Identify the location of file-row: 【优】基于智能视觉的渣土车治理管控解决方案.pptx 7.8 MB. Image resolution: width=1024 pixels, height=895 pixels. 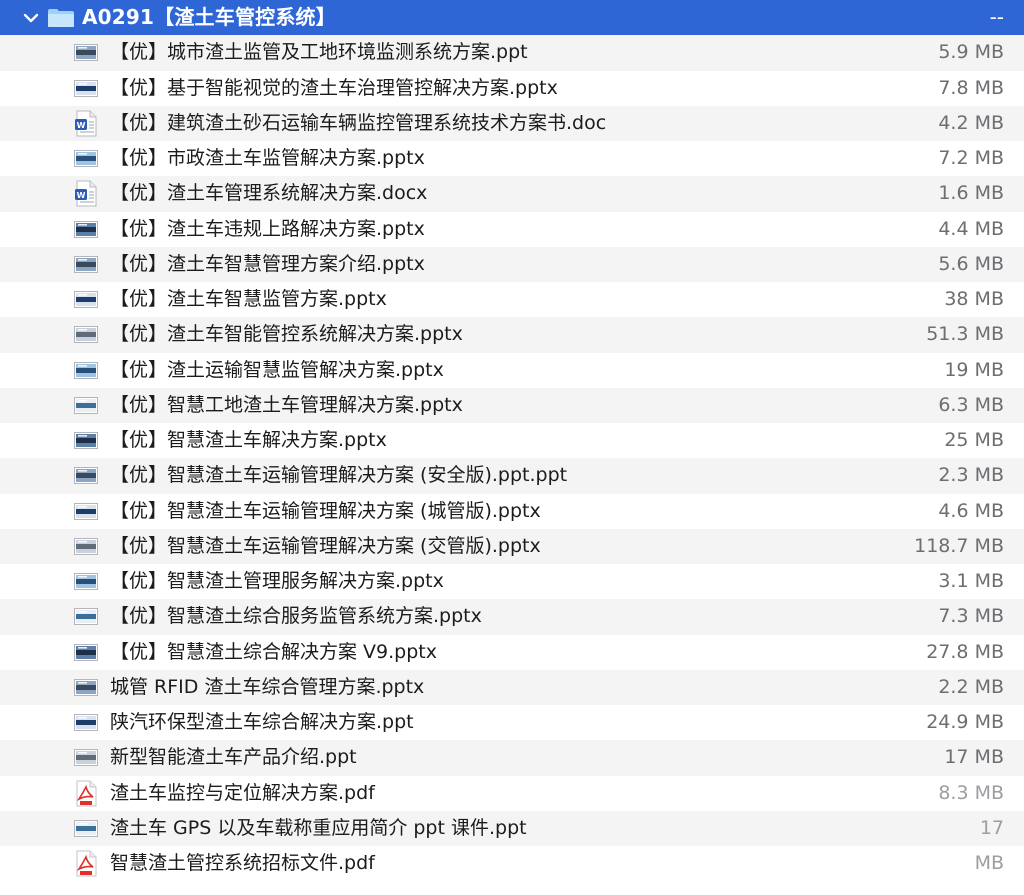
(512, 88).